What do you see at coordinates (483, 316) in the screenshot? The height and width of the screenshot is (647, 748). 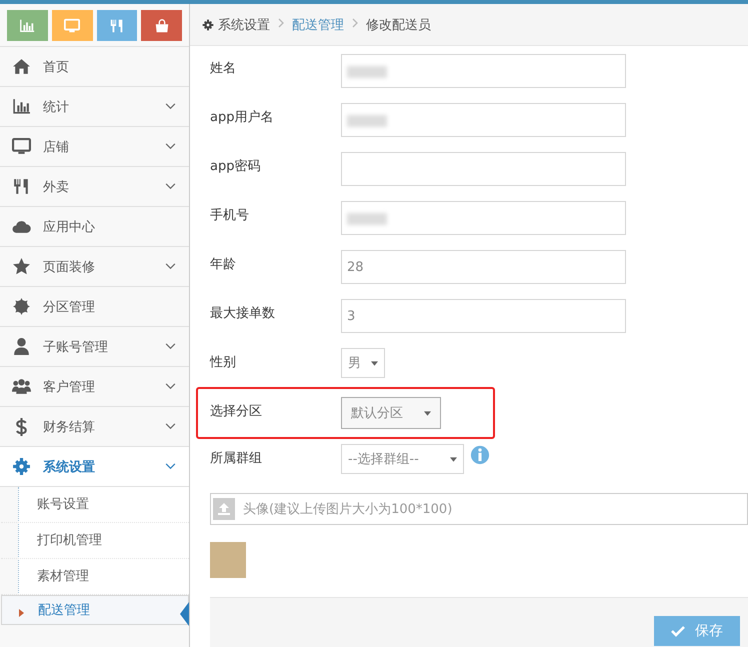 I see `input-field: 3` at bounding box center [483, 316].